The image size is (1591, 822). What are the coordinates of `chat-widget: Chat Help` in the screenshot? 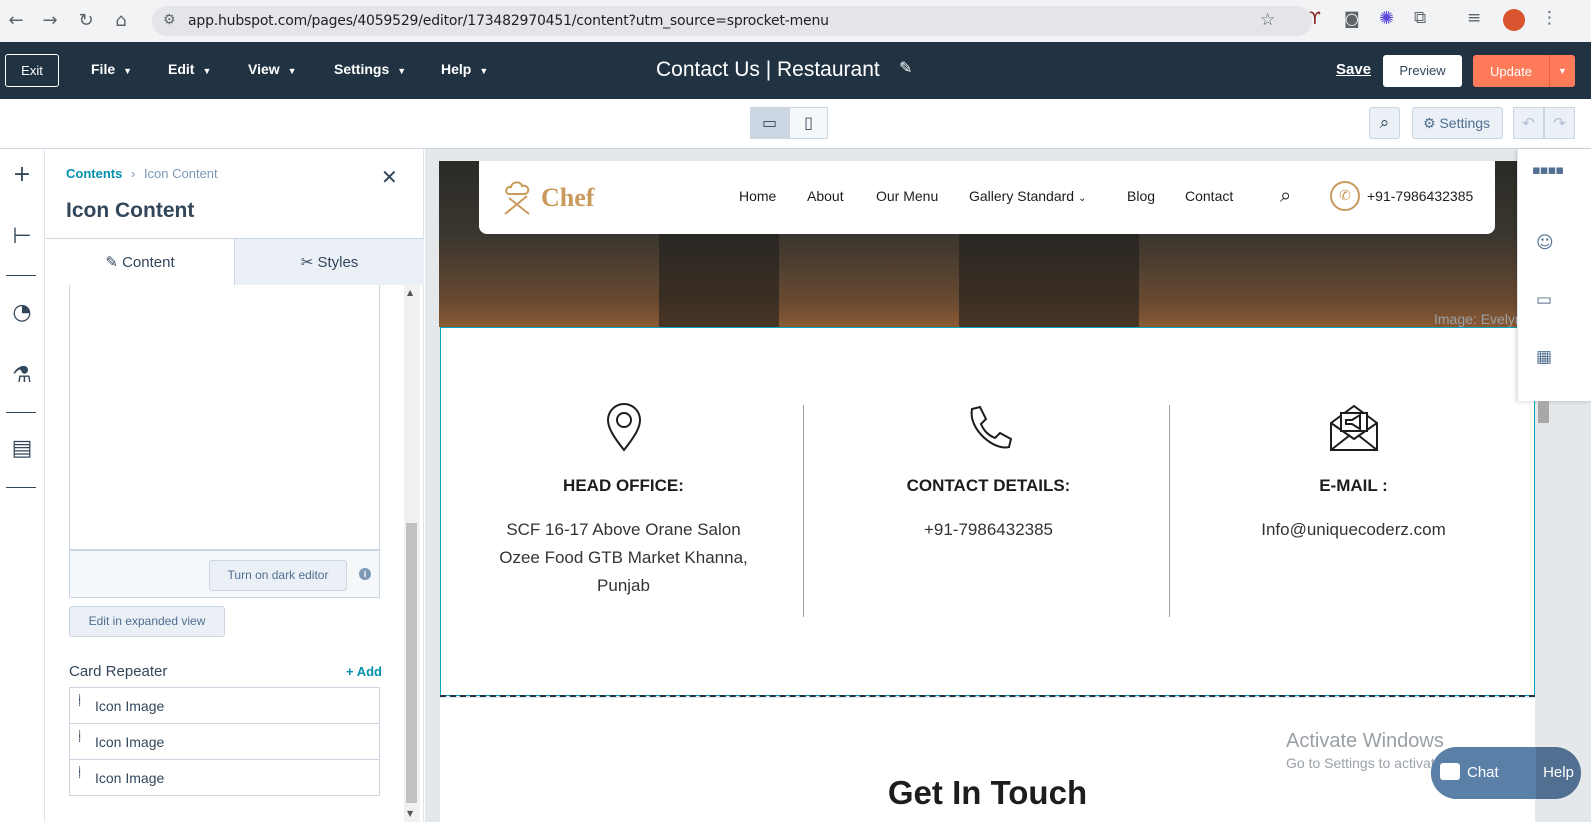 It's located at (1506, 773).